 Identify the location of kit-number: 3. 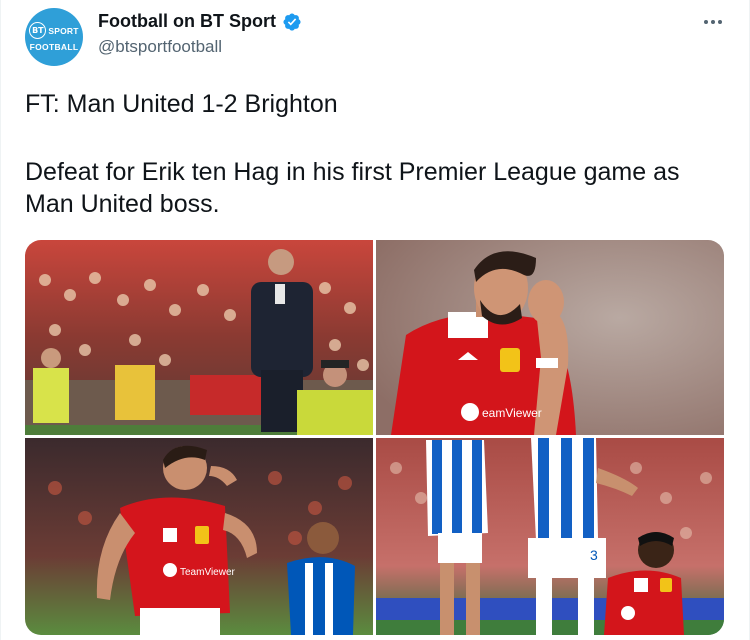
(594, 555).